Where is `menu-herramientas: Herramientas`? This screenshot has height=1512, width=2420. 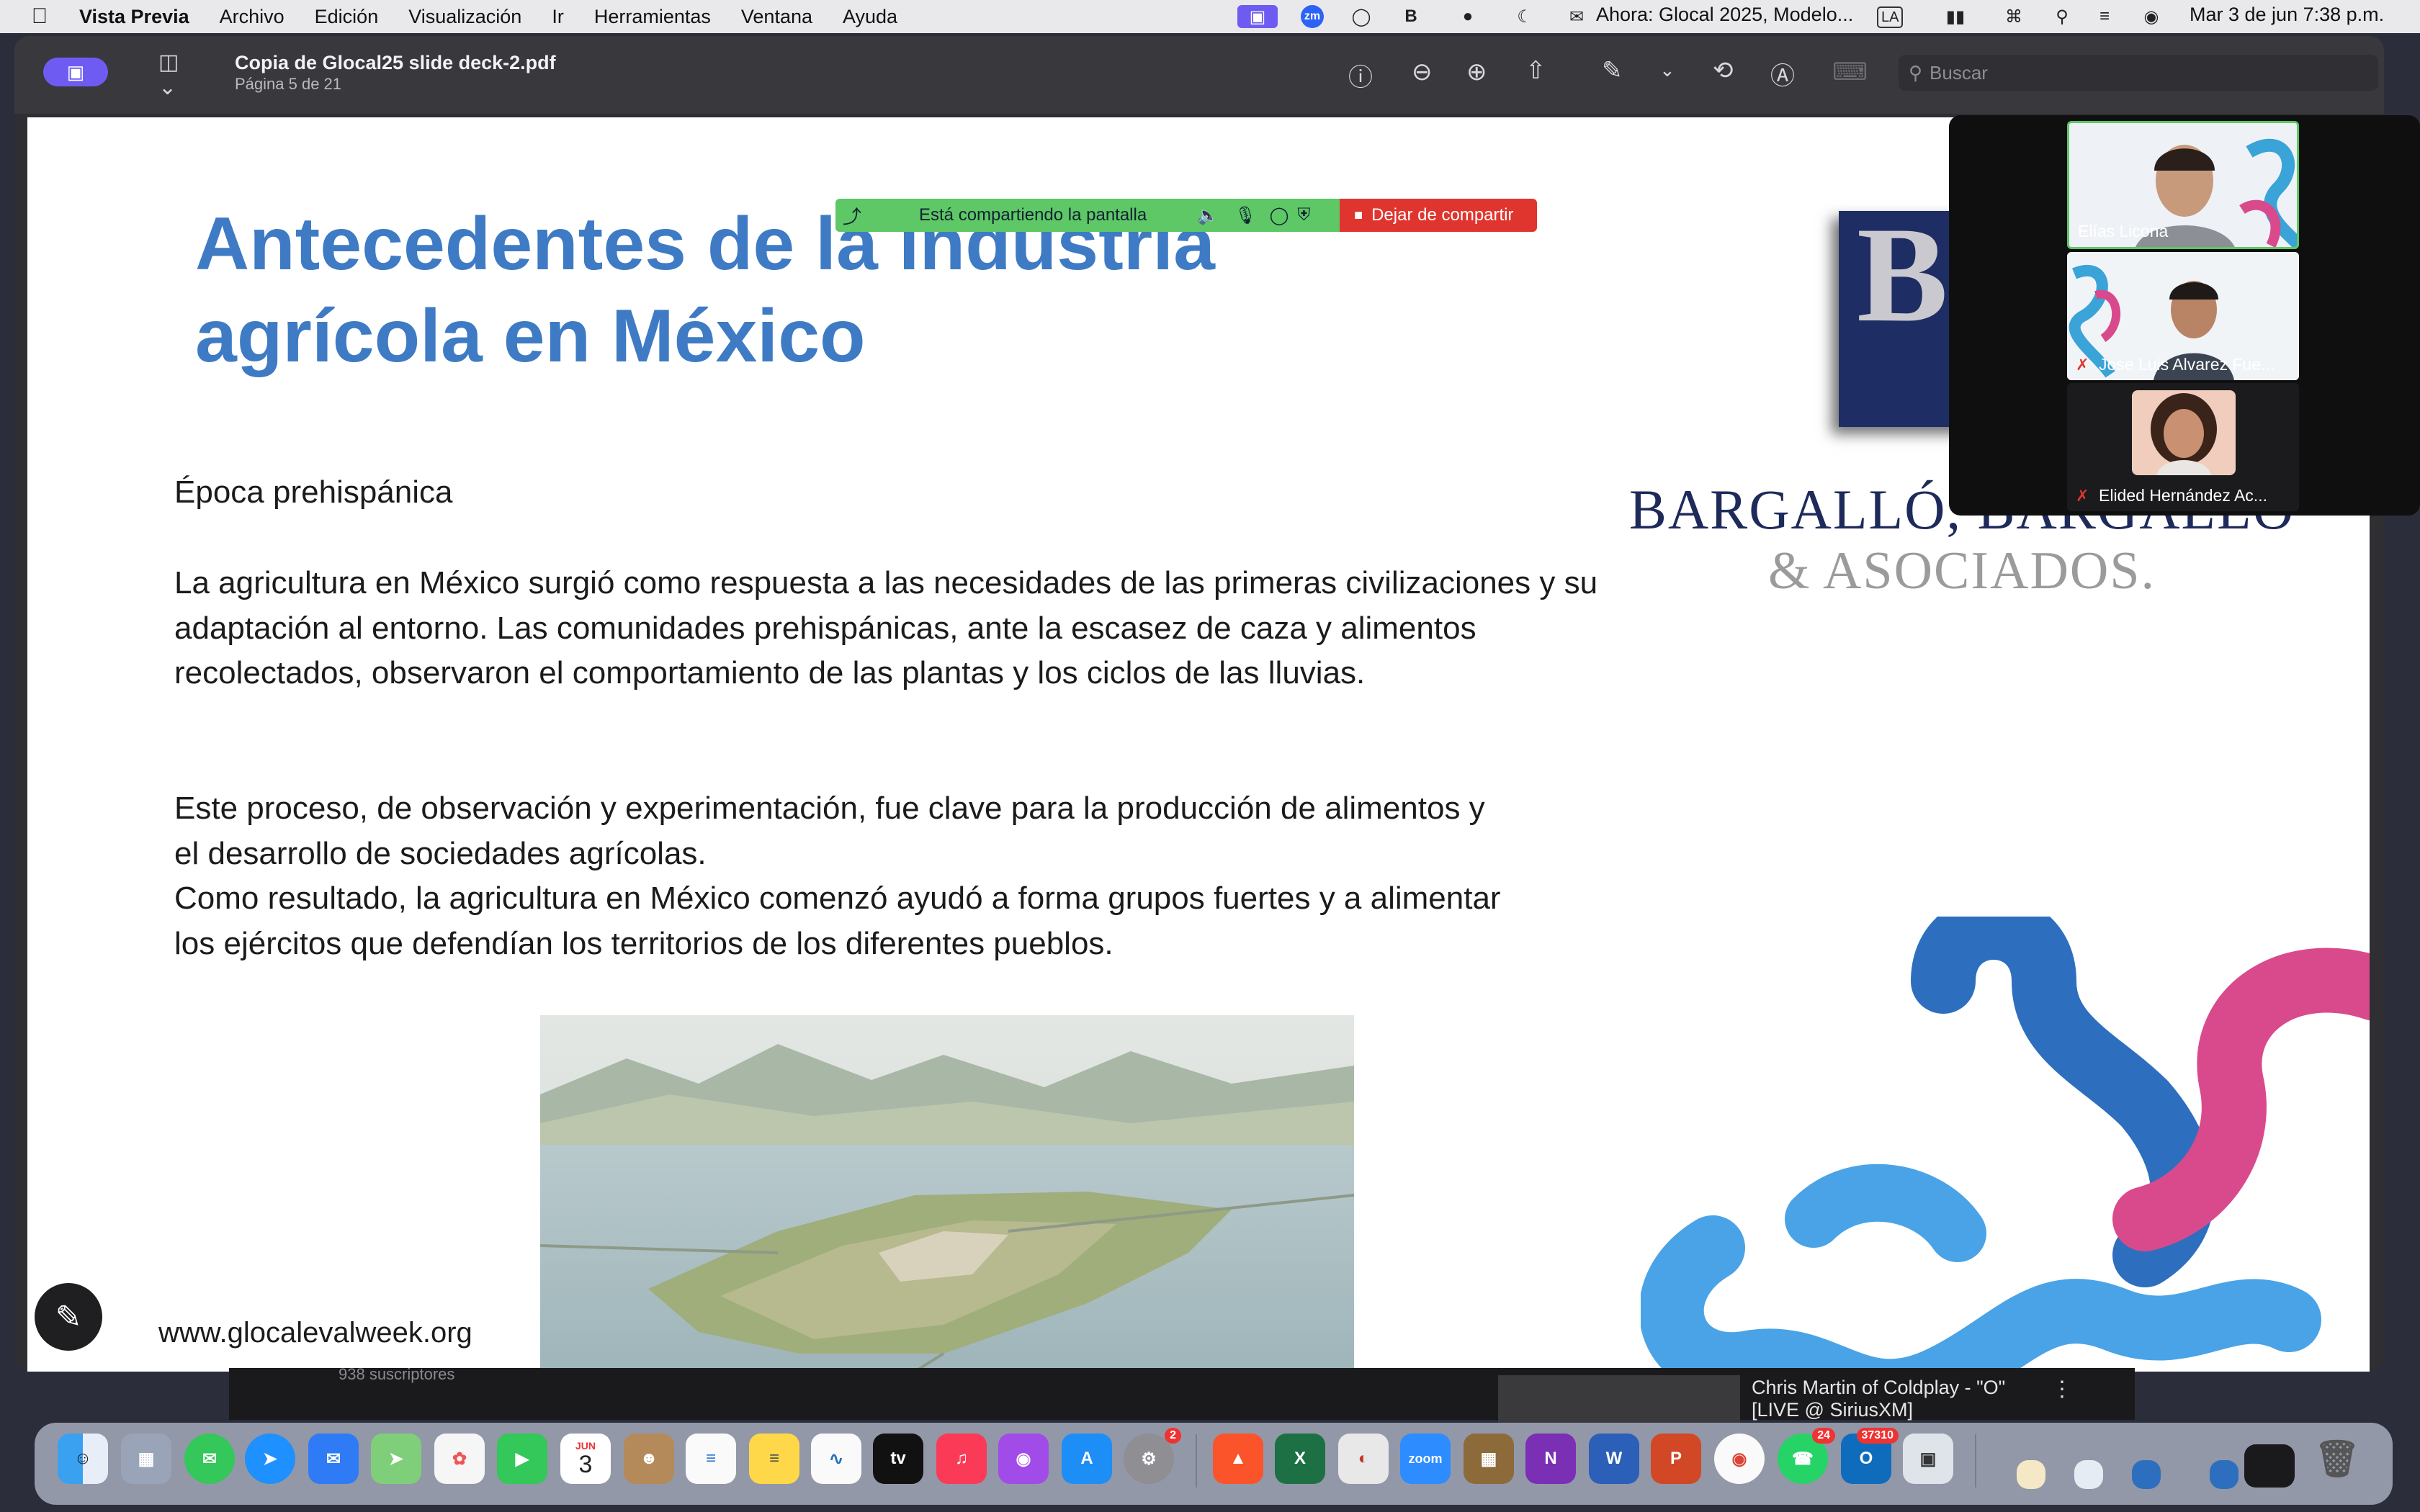
menu-herramientas: Herramientas is located at coordinates (652, 17).